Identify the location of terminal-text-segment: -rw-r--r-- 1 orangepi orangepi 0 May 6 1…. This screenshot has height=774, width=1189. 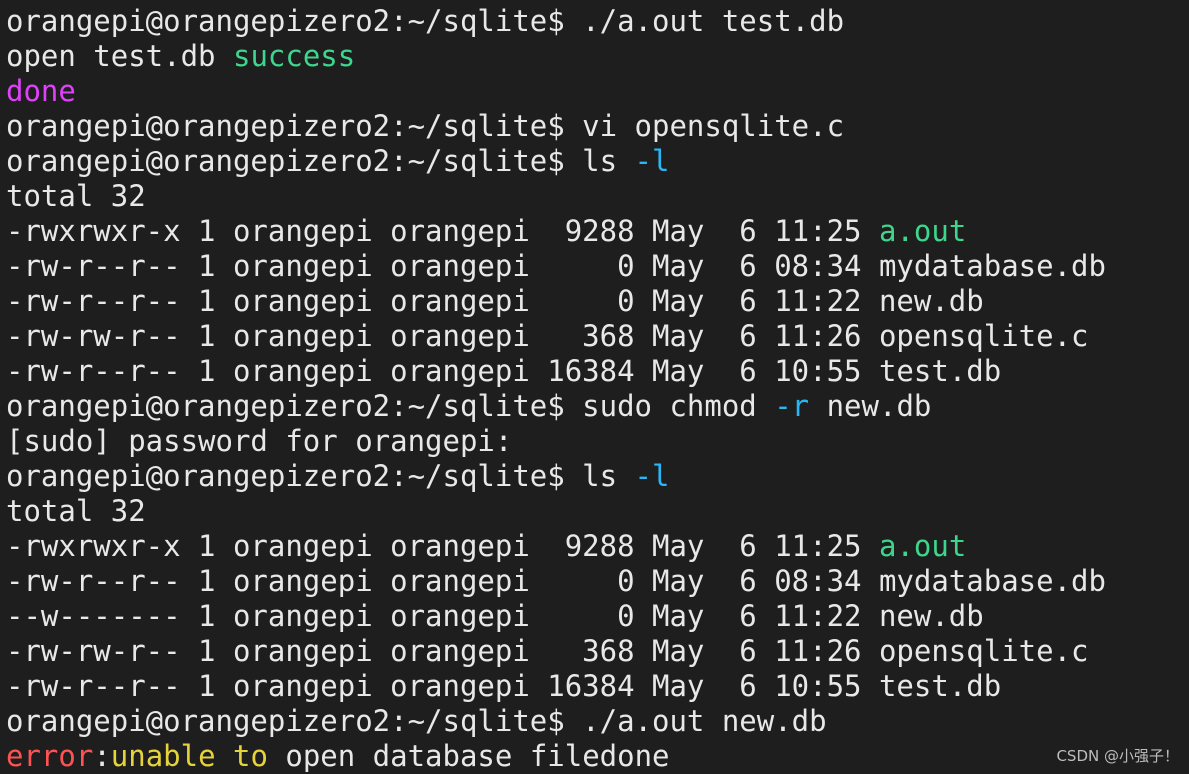
(495, 301).